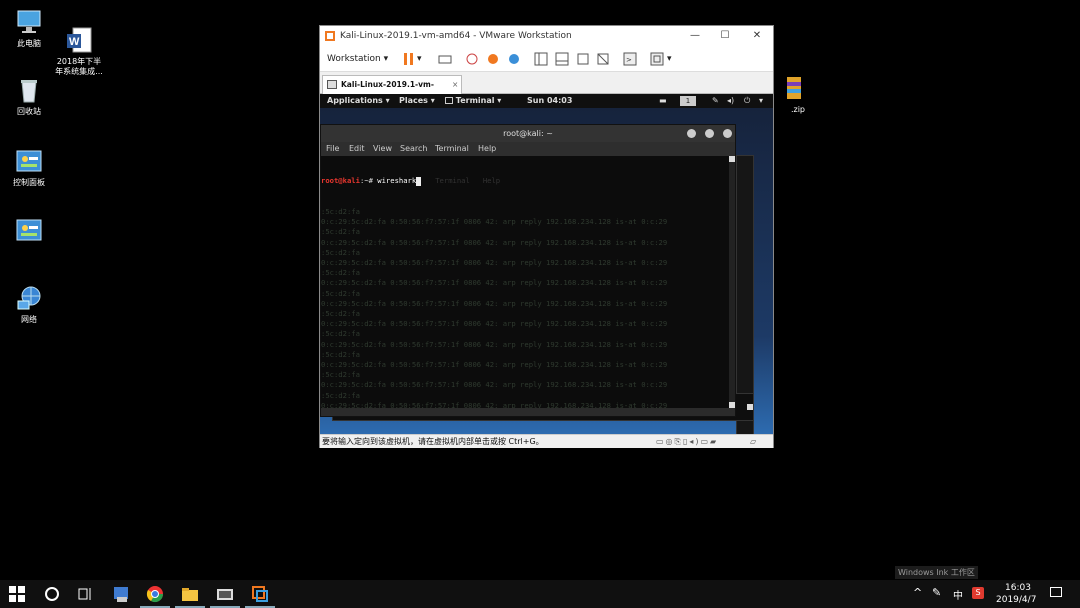 The height and width of the screenshot is (608, 1080). What do you see at coordinates (757, 36) in the screenshot?
I see `close-button: ✕` at bounding box center [757, 36].